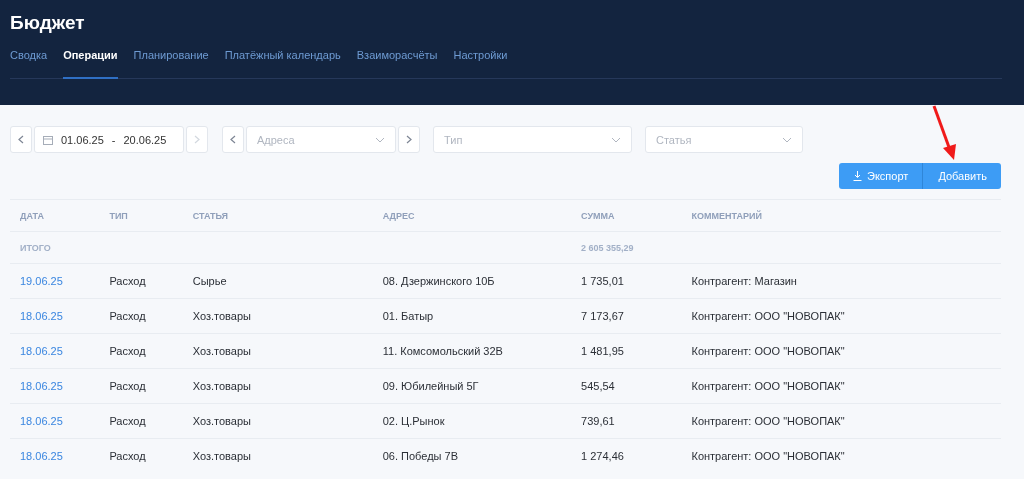 The image size is (1024, 479). I want to click on total-sum: 2 605 355,29, so click(626, 247).